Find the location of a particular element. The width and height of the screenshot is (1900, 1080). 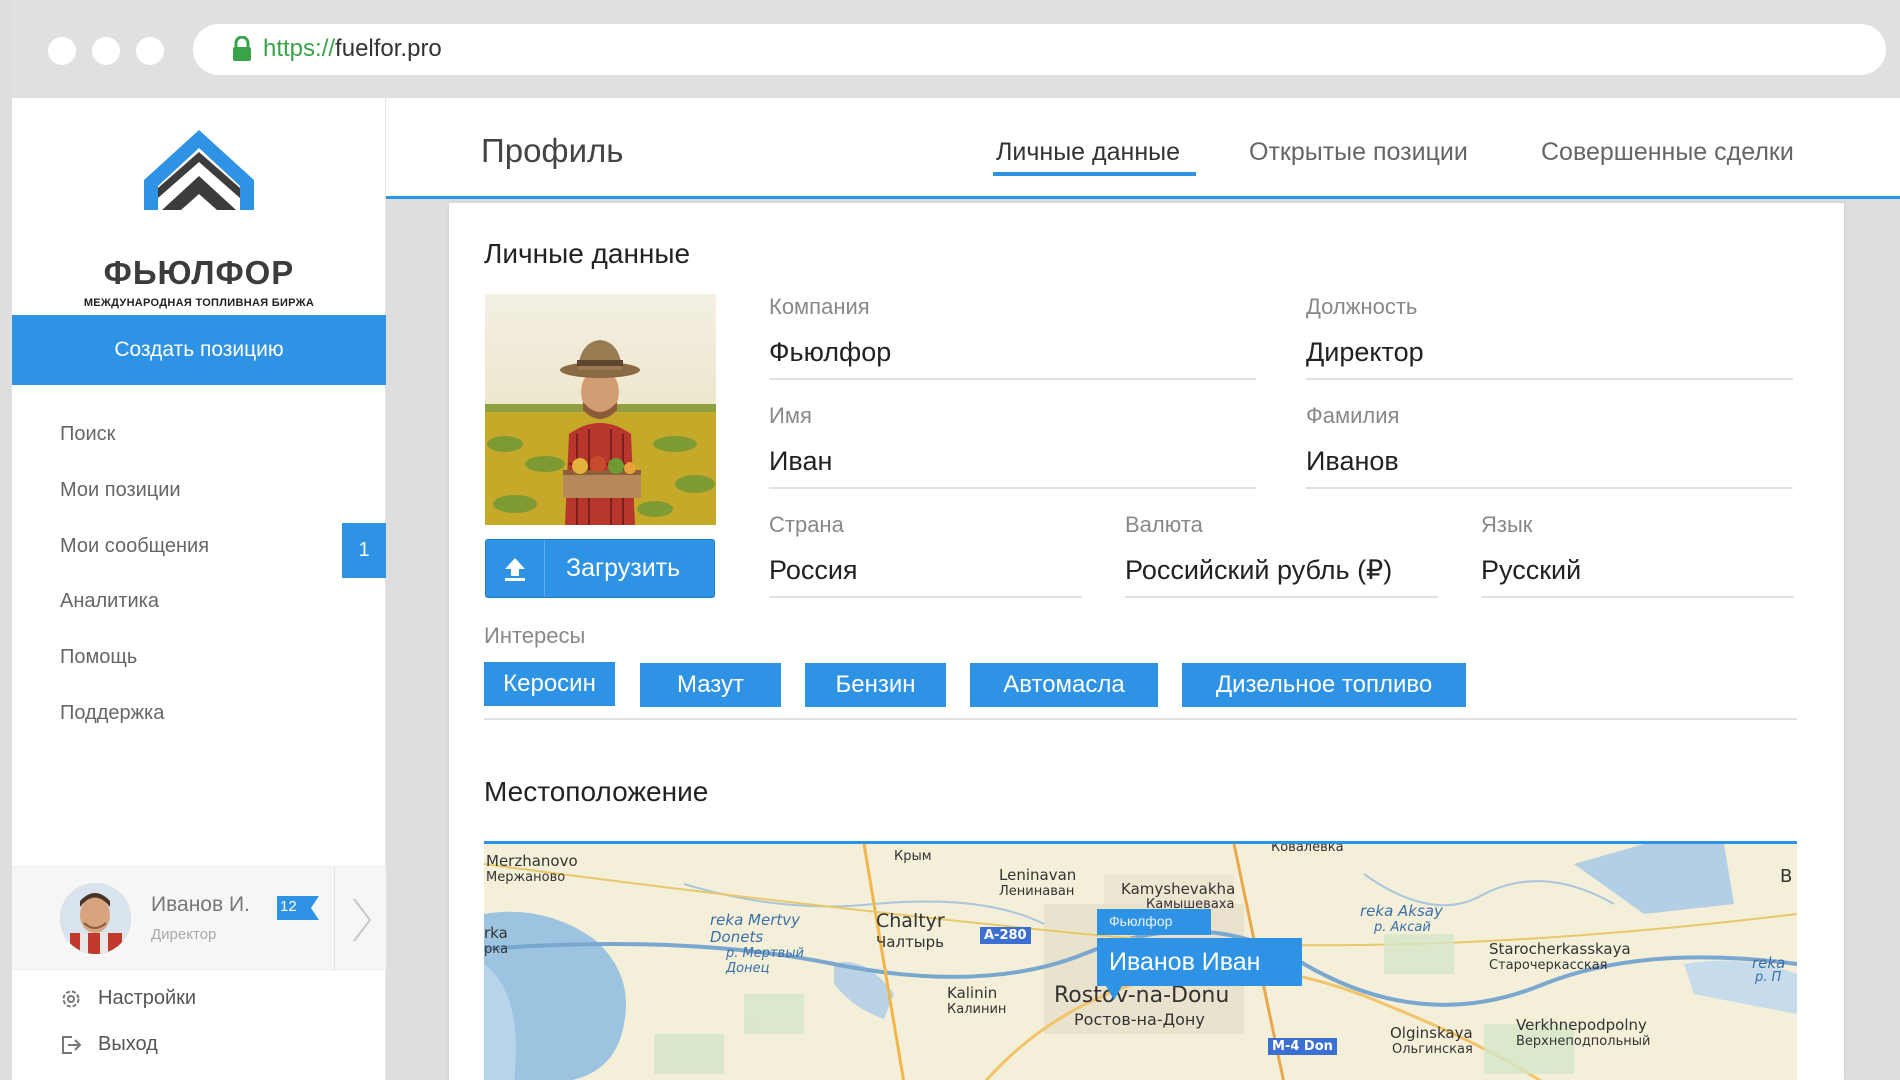

sidebar-item-analytics: Аналитика is located at coordinates (109, 601).